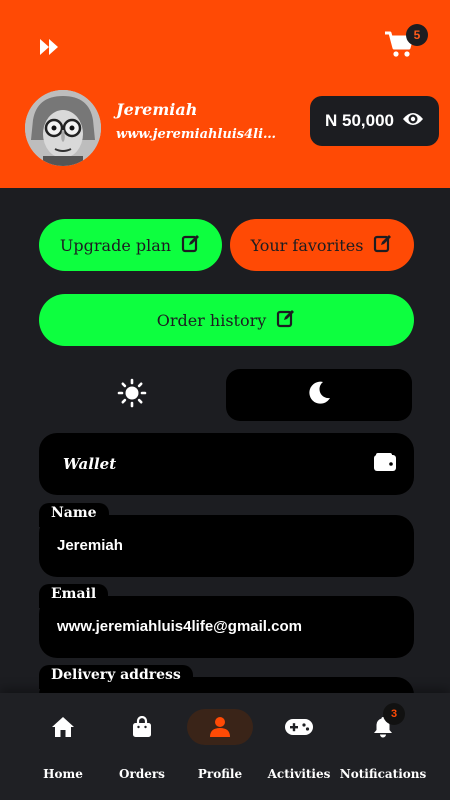 This screenshot has height=800, width=450. What do you see at coordinates (385, 464) in the screenshot?
I see `wallet-icon` at bounding box center [385, 464].